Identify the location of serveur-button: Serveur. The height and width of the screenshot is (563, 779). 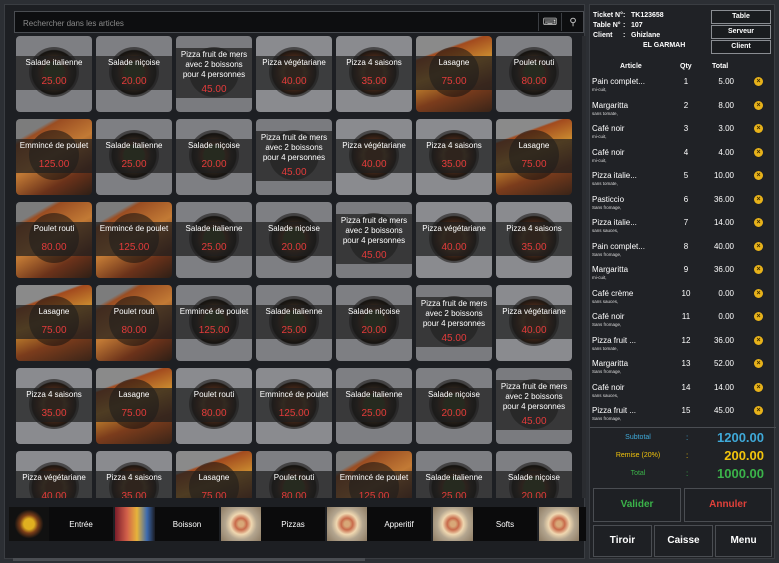
(741, 32).